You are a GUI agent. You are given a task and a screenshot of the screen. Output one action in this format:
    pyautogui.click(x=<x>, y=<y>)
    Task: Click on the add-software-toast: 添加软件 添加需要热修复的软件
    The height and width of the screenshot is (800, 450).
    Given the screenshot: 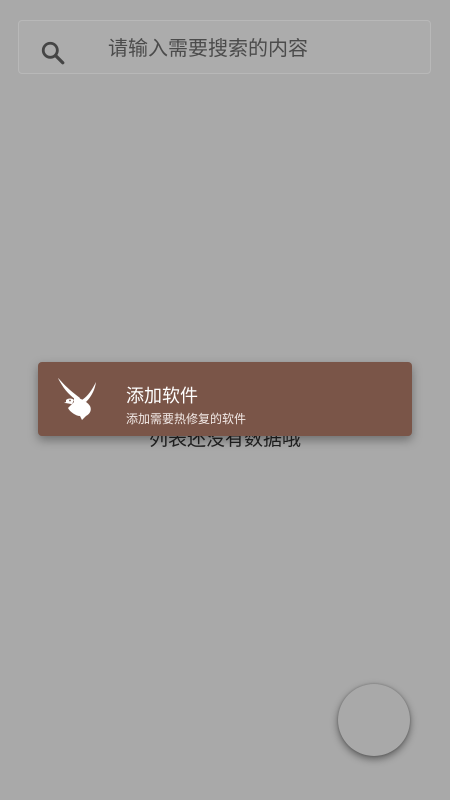 What is the action you would take?
    pyautogui.click(x=225, y=399)
    